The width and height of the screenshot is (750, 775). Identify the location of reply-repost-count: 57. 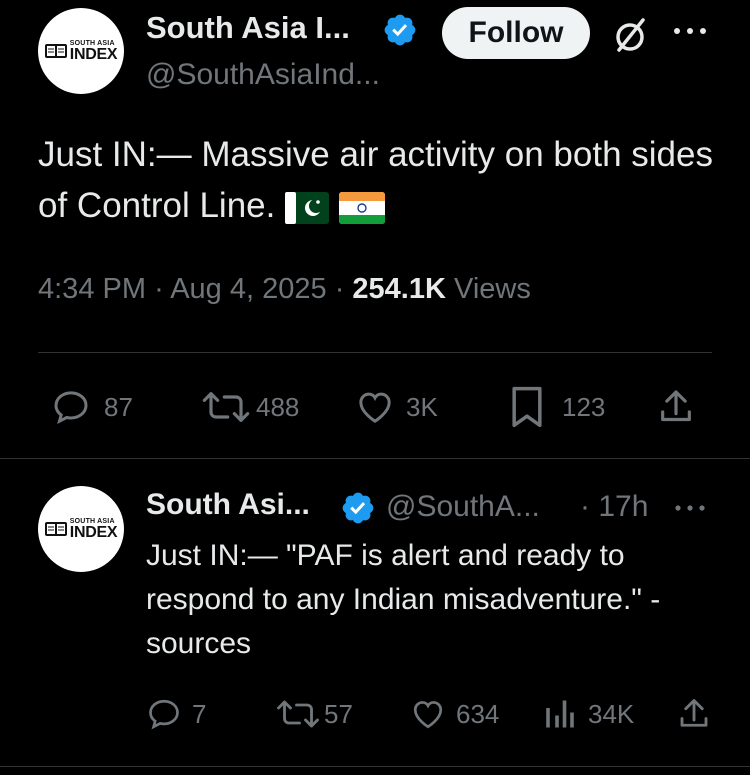
(338, 713).